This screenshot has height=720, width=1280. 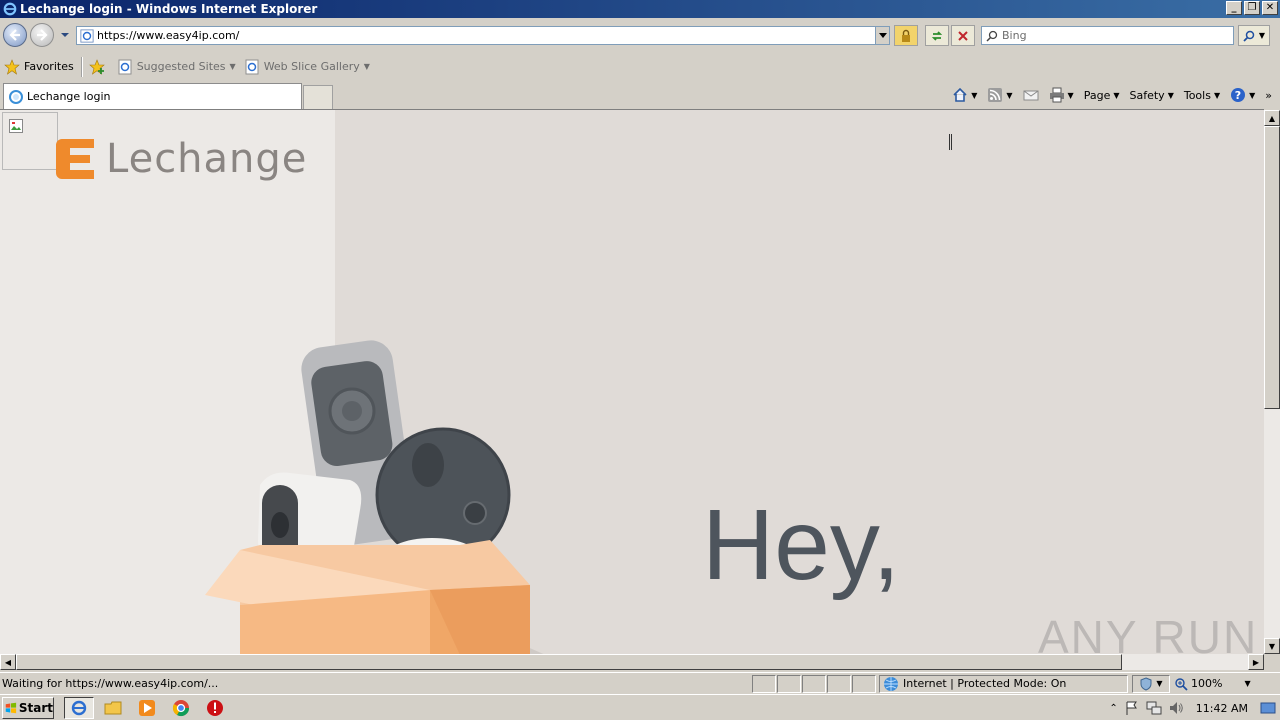 I want to click on logo-text: Lechange, so click(x=207, y=159).